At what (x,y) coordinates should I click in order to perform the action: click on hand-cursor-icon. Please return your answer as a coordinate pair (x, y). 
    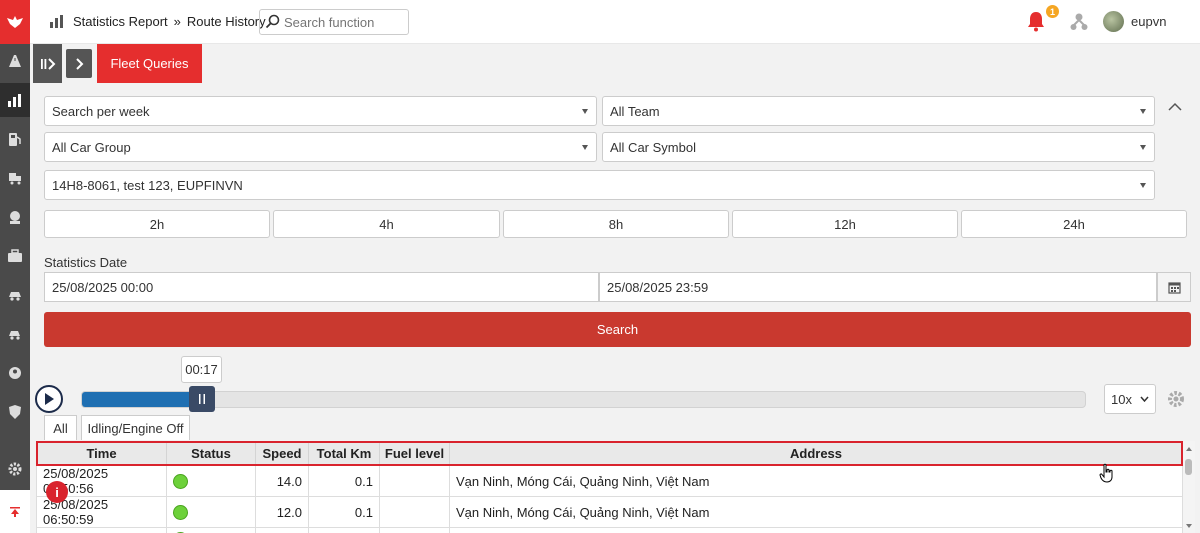
    Looking at the image, I should click on (1107, 474).